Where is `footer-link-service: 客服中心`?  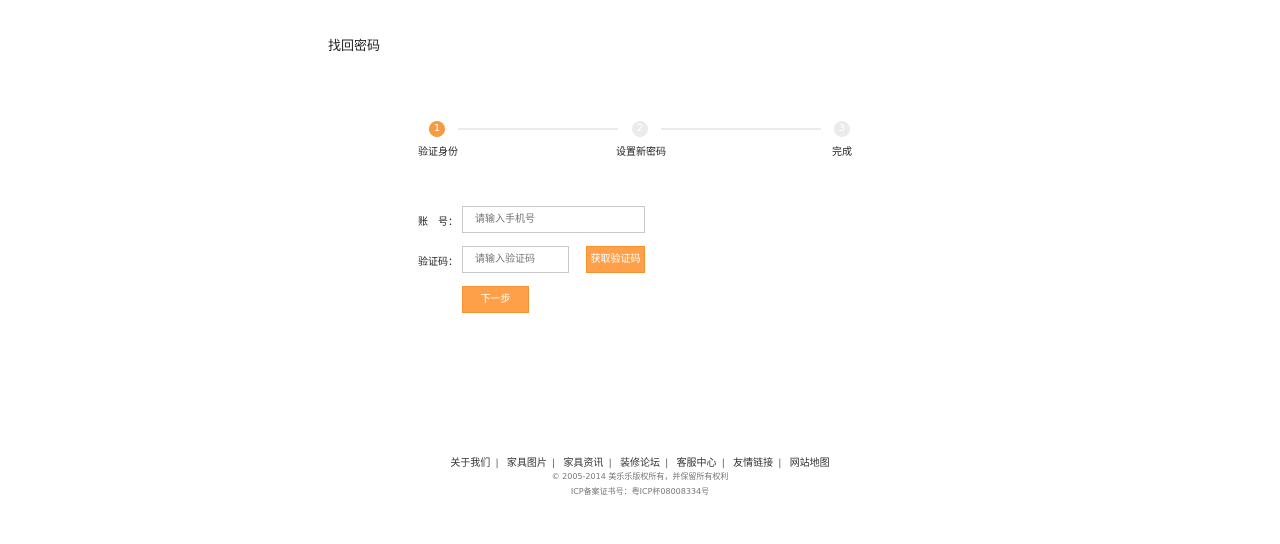
footer-link-service: 客服中心 is located at coordinates (697, 463).